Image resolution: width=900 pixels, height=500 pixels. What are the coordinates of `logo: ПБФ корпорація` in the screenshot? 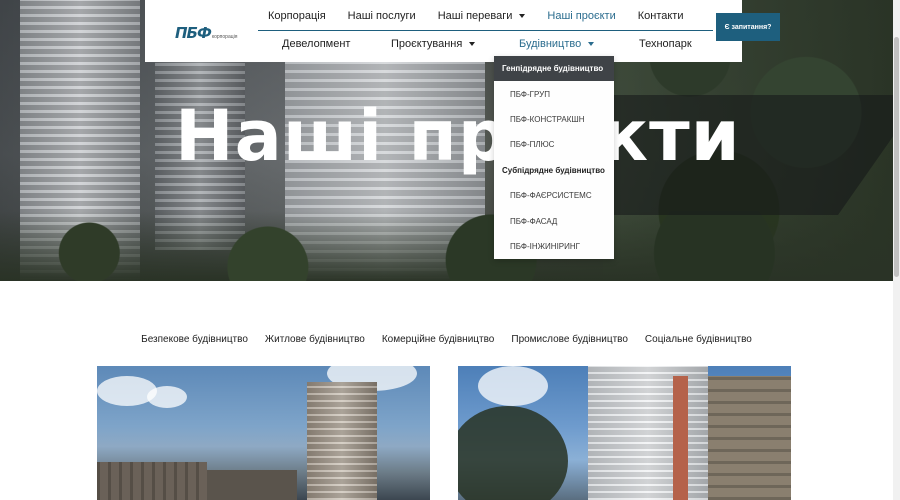 It's located at (206, 33).